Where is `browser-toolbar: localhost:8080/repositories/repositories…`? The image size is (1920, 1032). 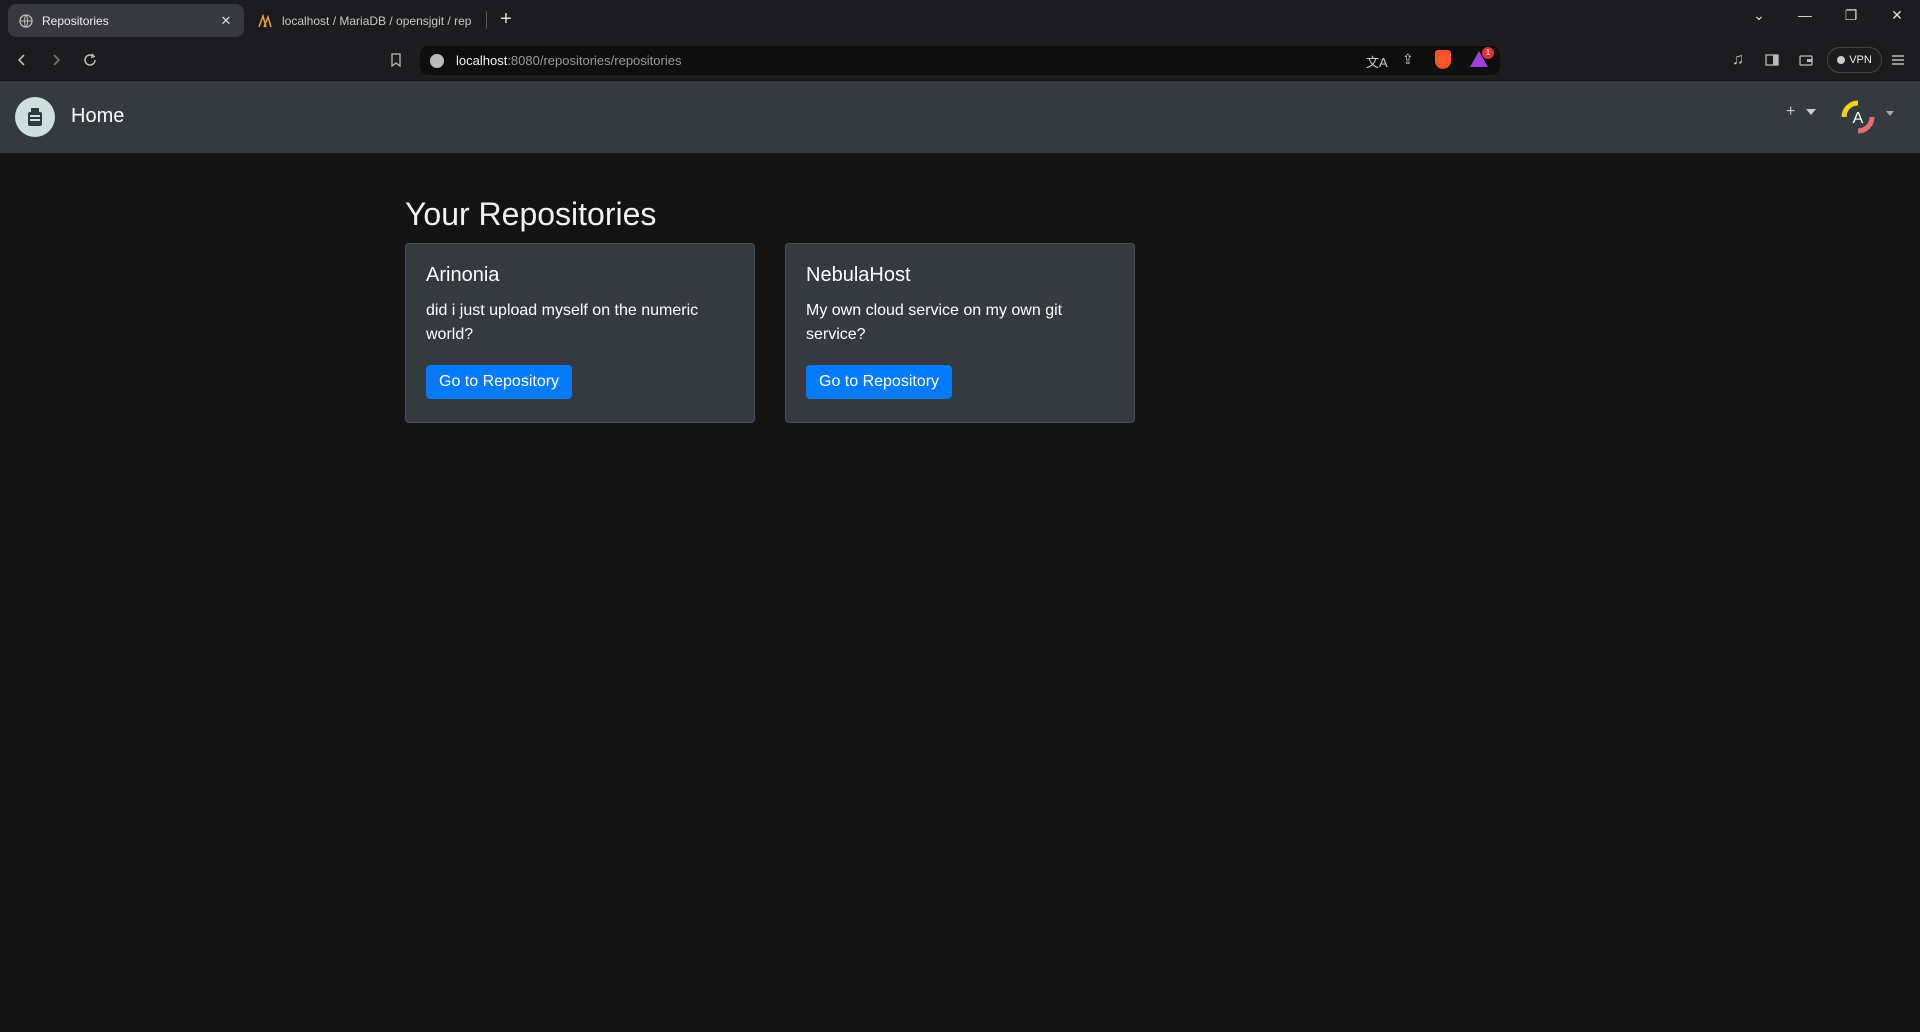 browser-toolbar: localhost:8080/repositories/repositories… is located at coordinates (960, 60).